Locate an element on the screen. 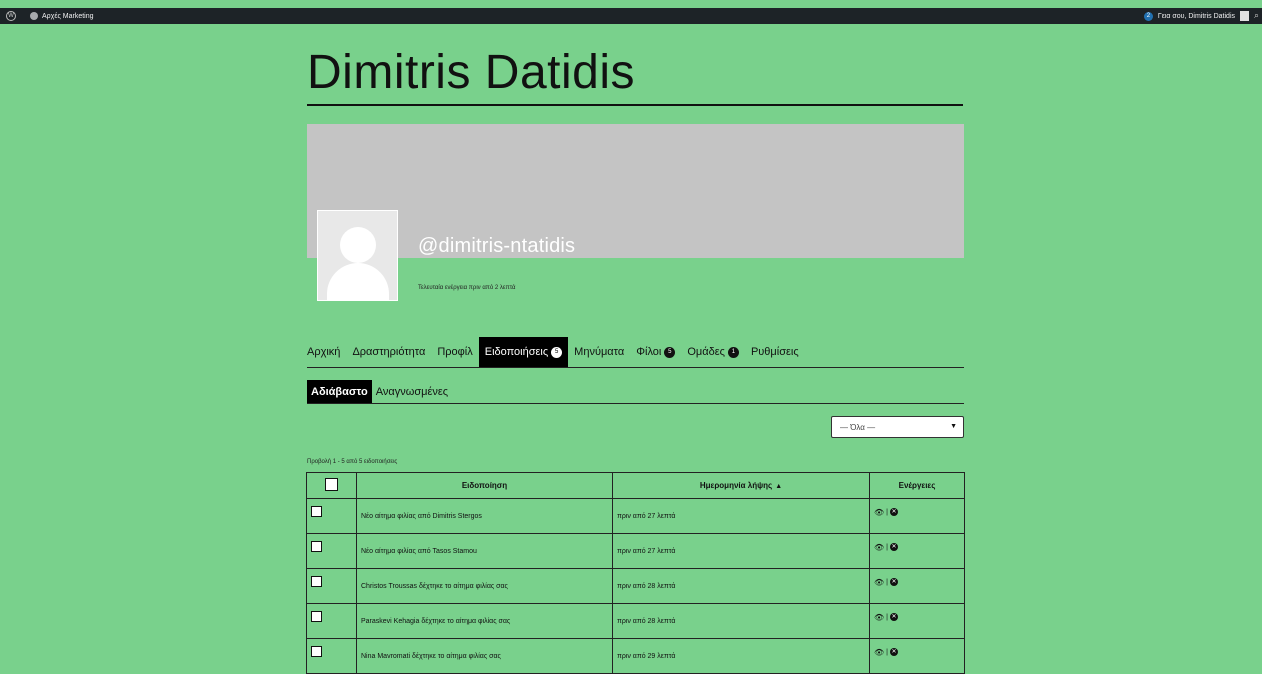 The image size is (1262, 674). wordpress-icon: W is located at coordinates (11, 16).